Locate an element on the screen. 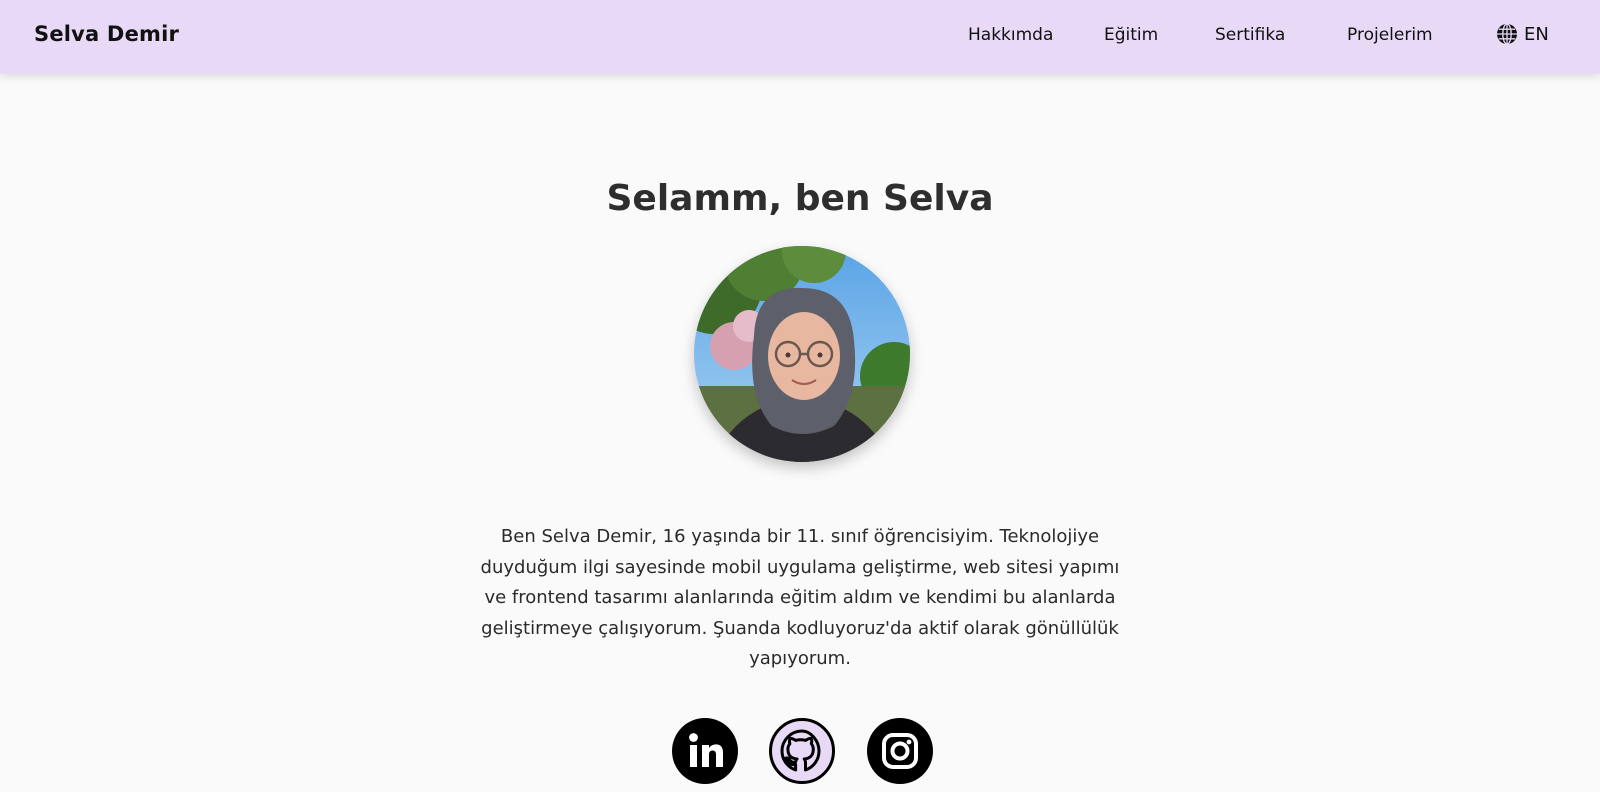  nav-link-projelerim: Projelerim is located at coordinates (1390, 35).